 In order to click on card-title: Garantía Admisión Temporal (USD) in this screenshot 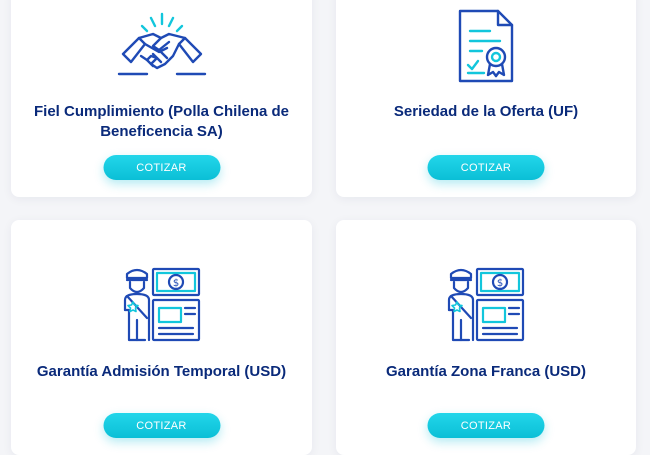, I will do `click(161, 371)`.